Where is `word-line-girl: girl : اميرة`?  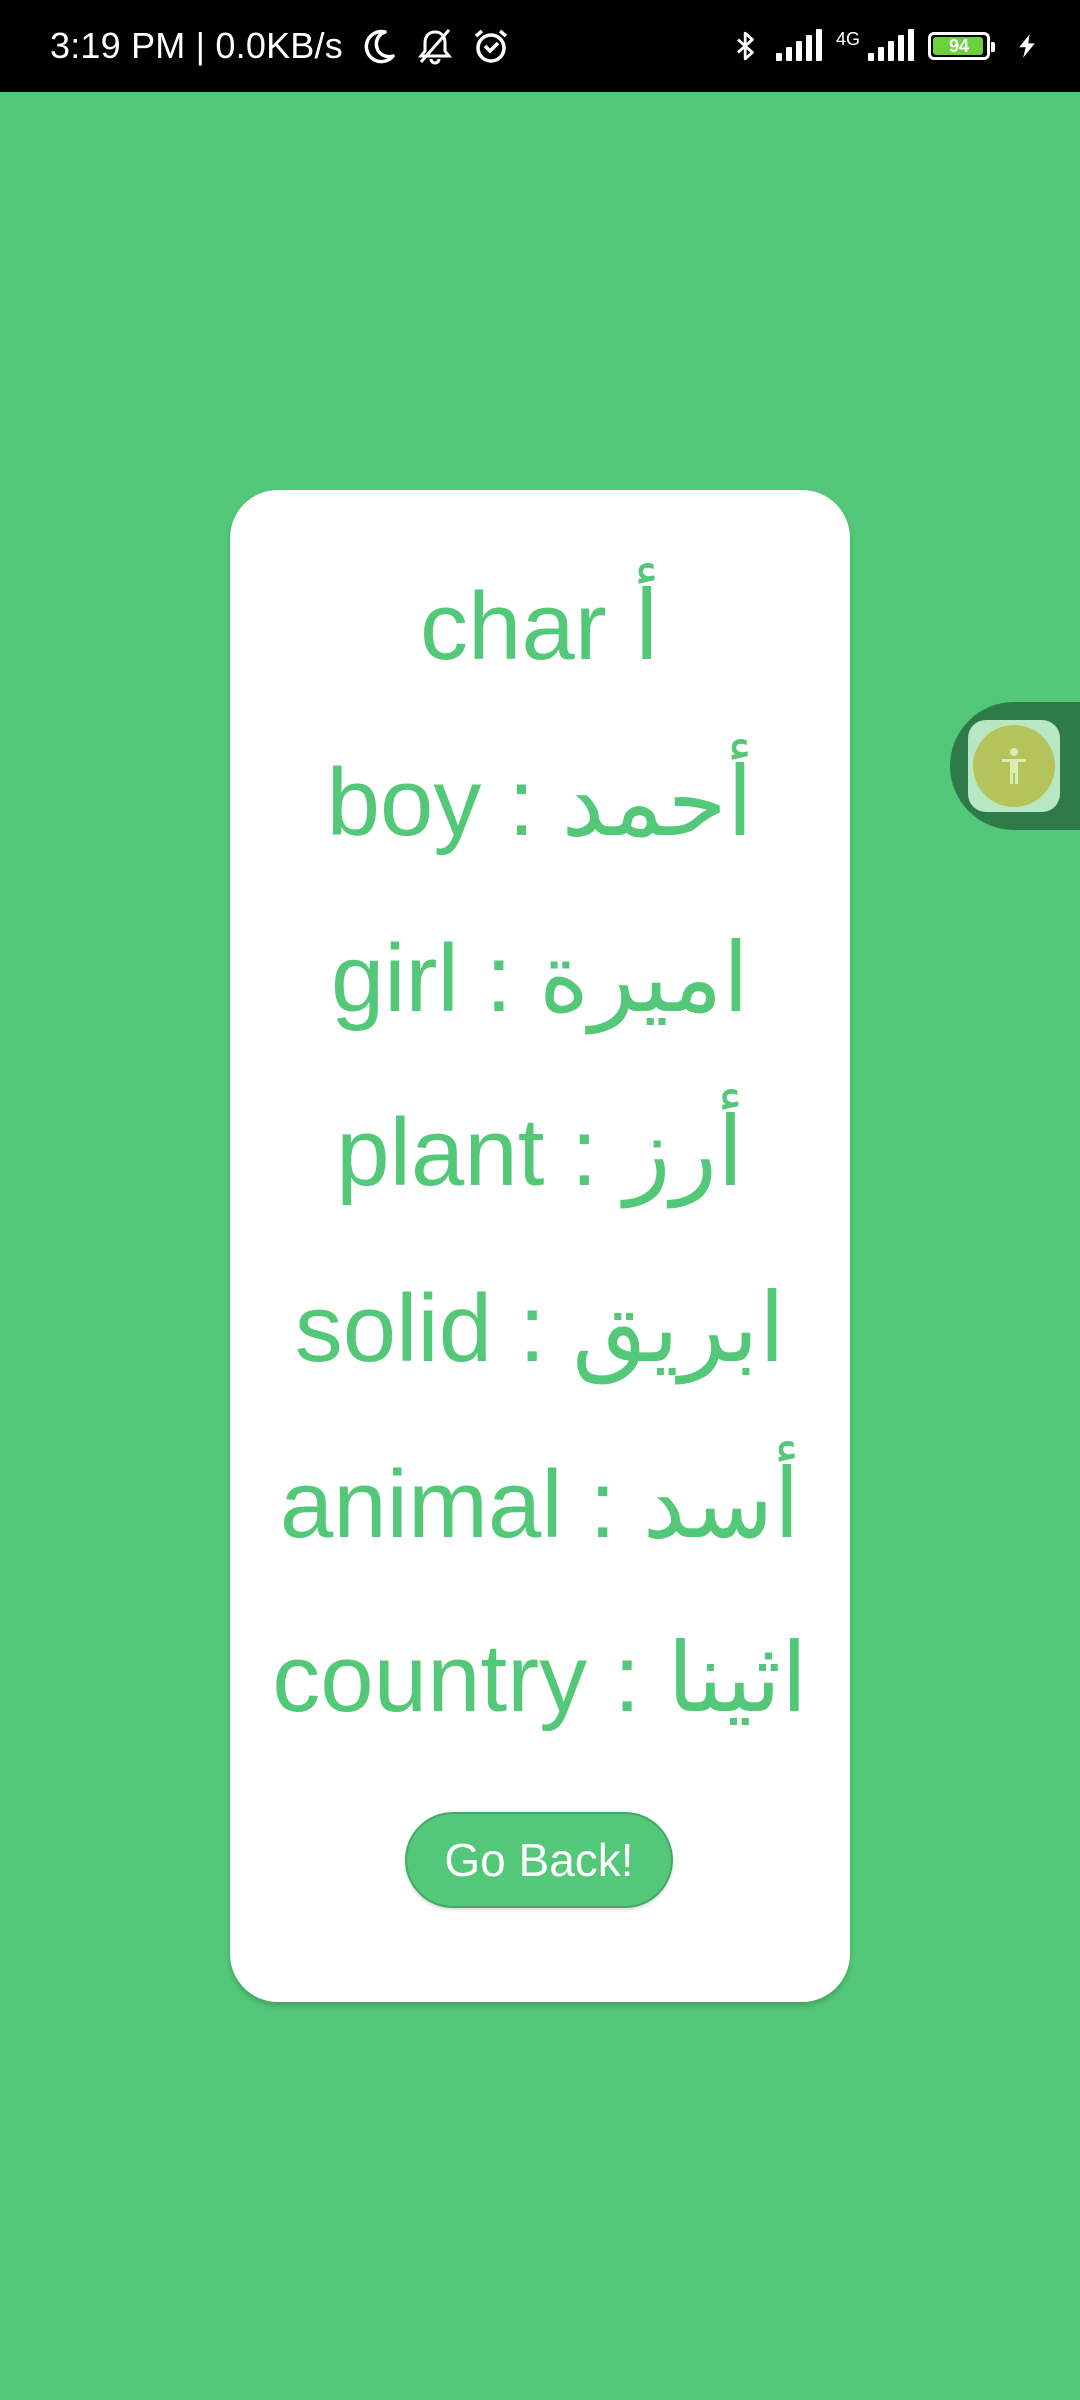 word-line-girl: girl : اميرة is located at coordinates (540, 978).